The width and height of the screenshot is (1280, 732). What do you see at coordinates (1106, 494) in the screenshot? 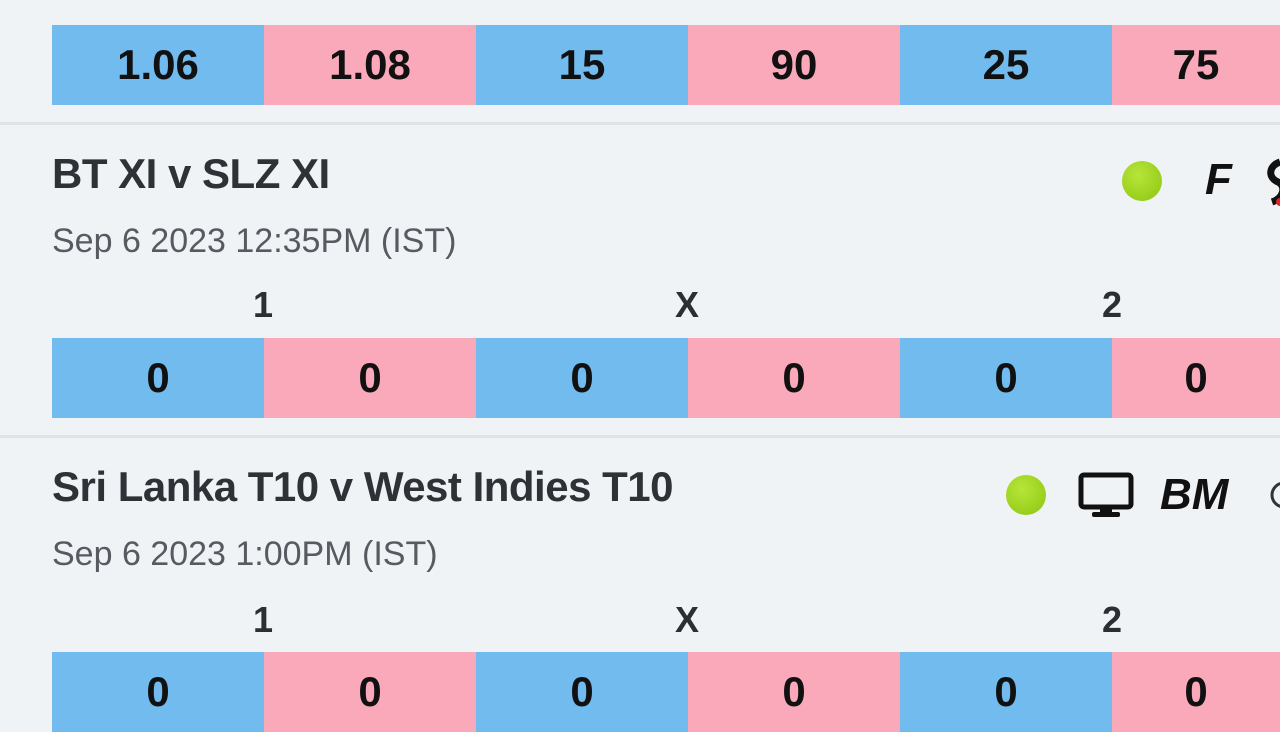
I see `tv-icon` at bounding box center [1106, 494].